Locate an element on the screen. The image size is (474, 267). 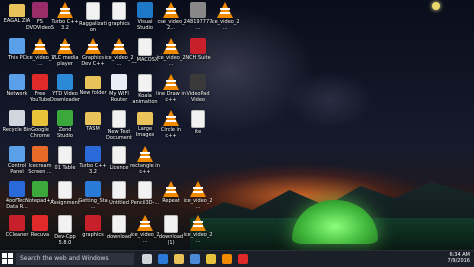
desktop-icon-label: VideoPad Video Editor is located at coordinates (198, 97).